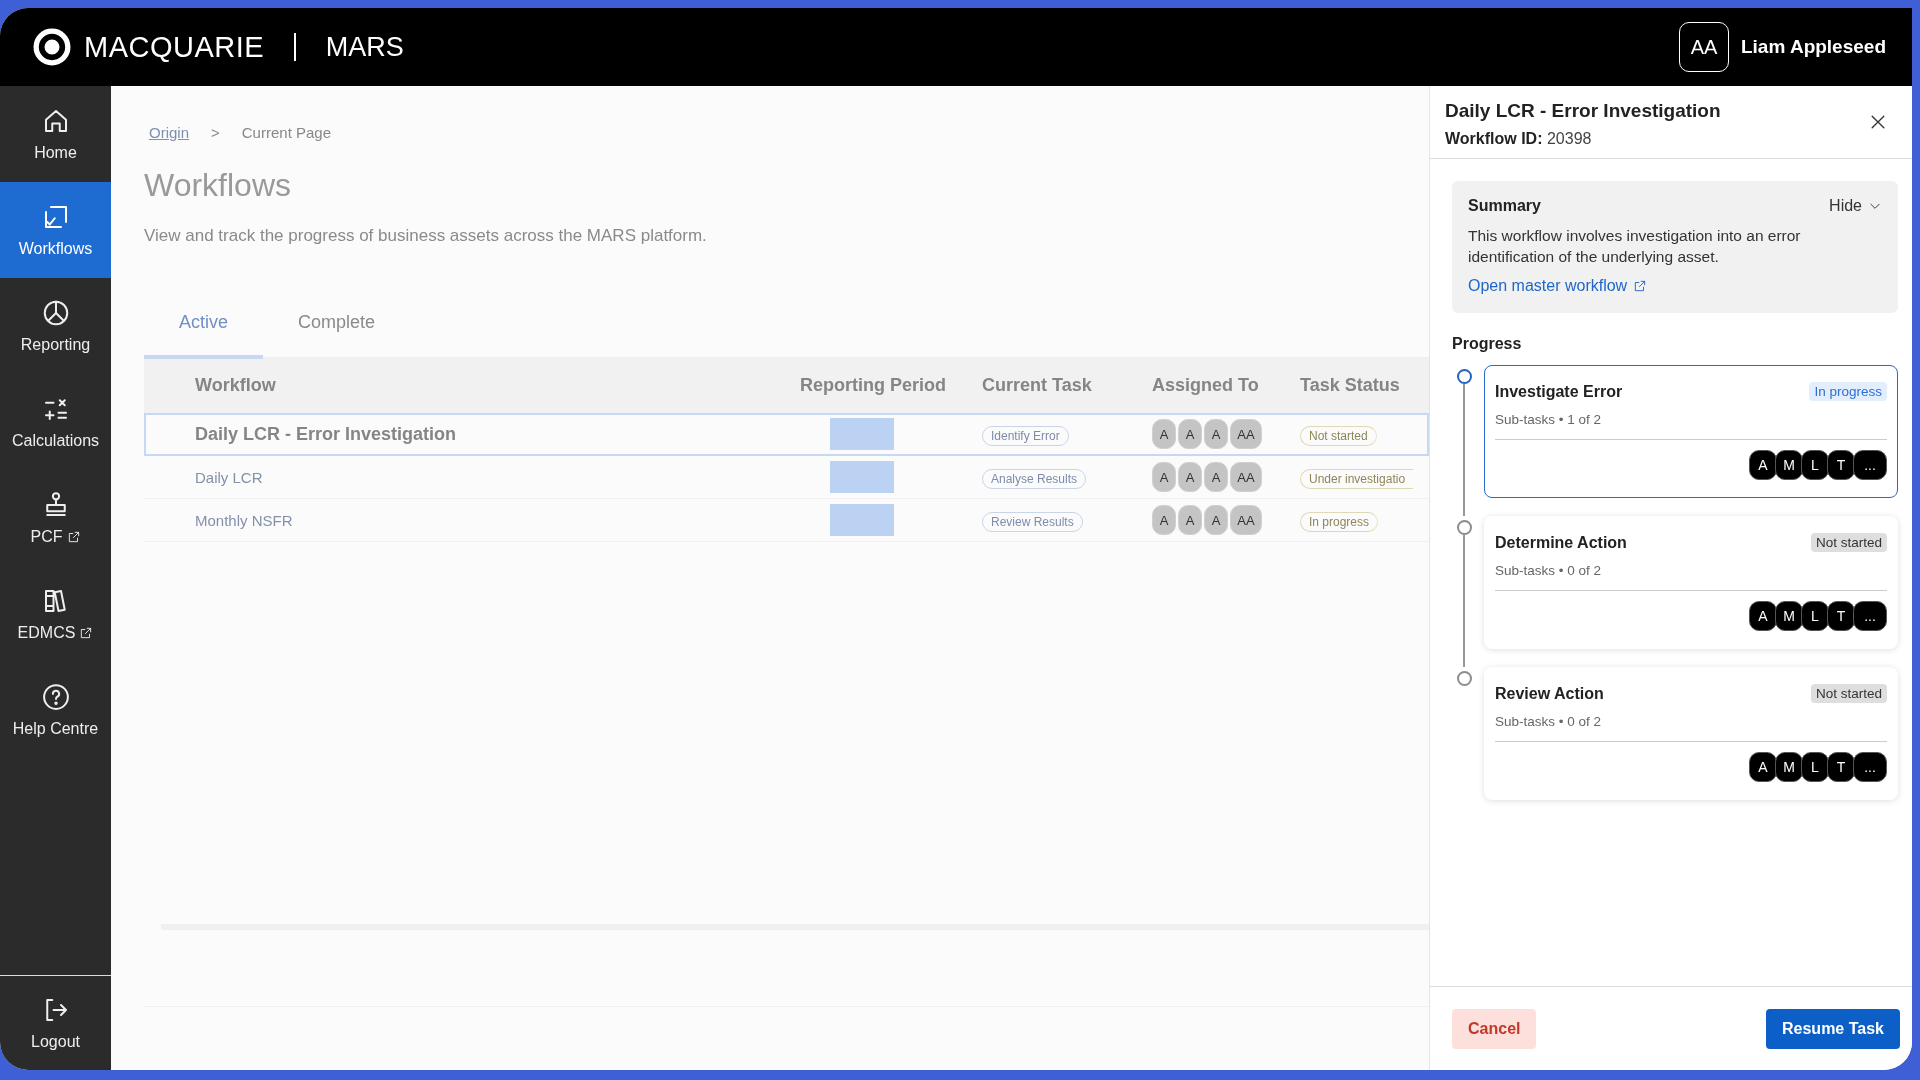  Describe the element at coordinates (244, 520) in the screenshot. I see `workflow-name: Monthly NSFR` at that location.